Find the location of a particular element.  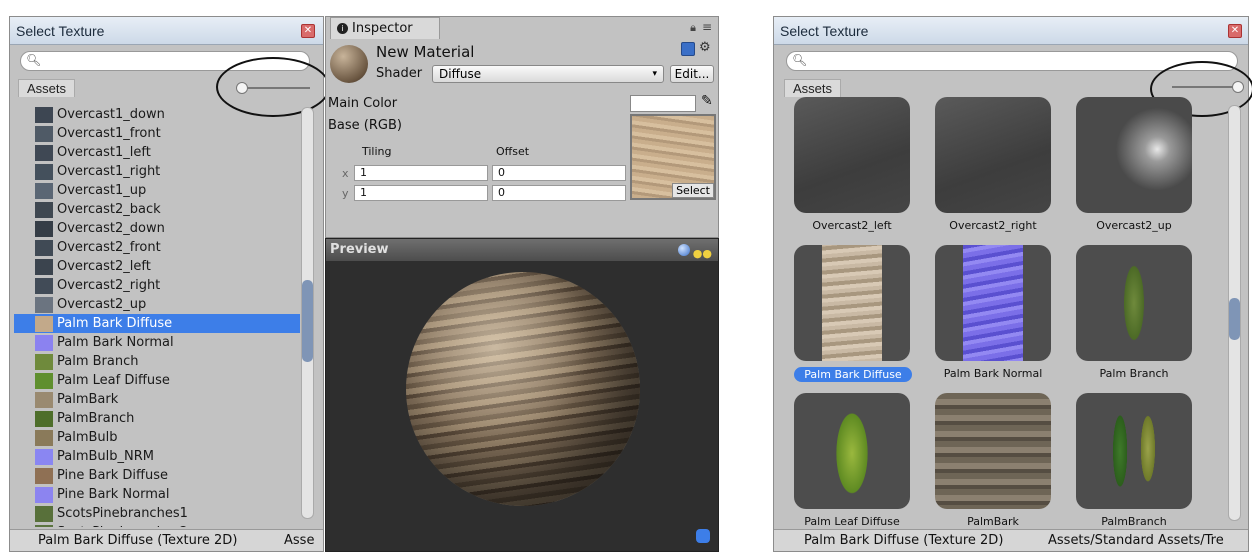

base-texture-slot: Select is located at coordinates (673, 157).